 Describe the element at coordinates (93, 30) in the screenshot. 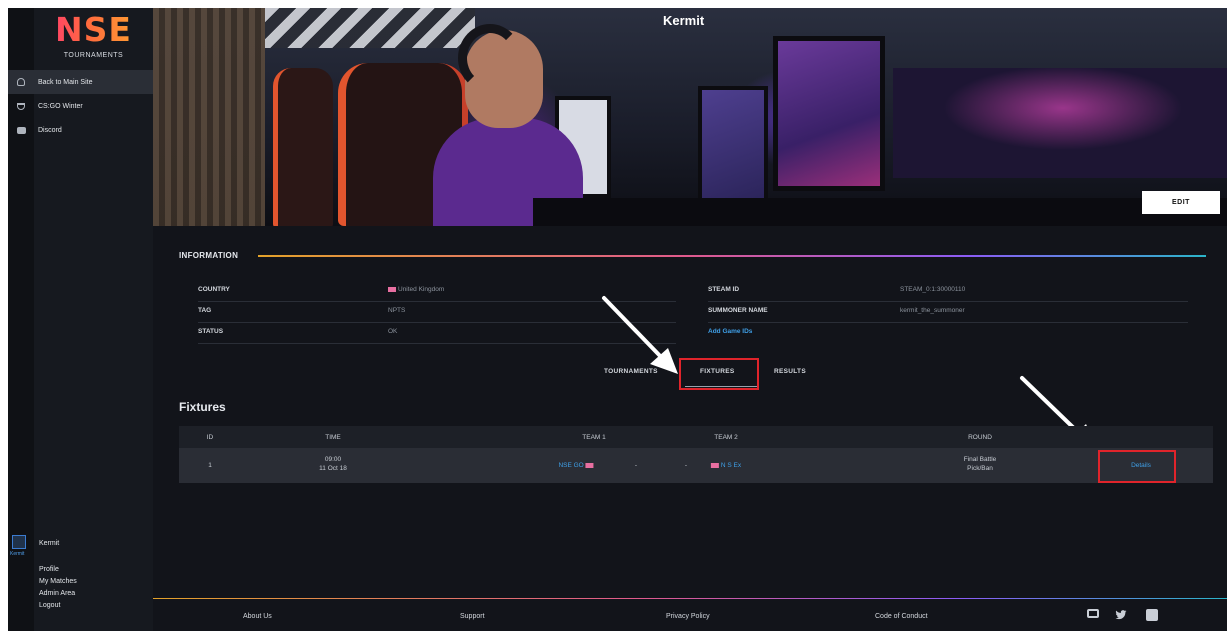

I see `logo-text: NSE` at that location.